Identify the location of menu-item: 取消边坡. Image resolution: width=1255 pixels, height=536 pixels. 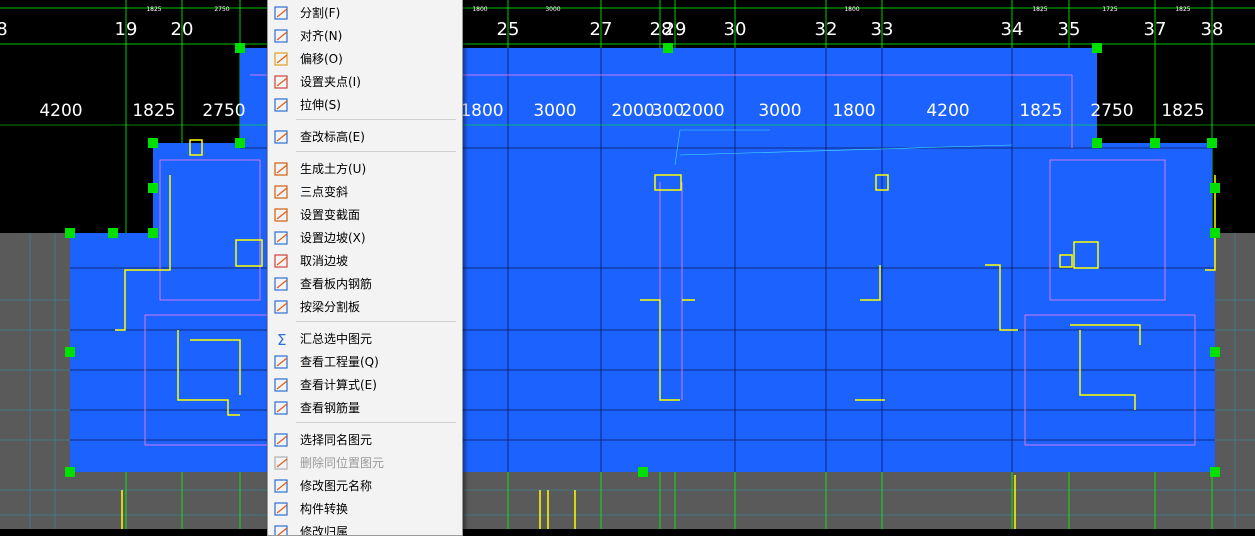
(365, 261).